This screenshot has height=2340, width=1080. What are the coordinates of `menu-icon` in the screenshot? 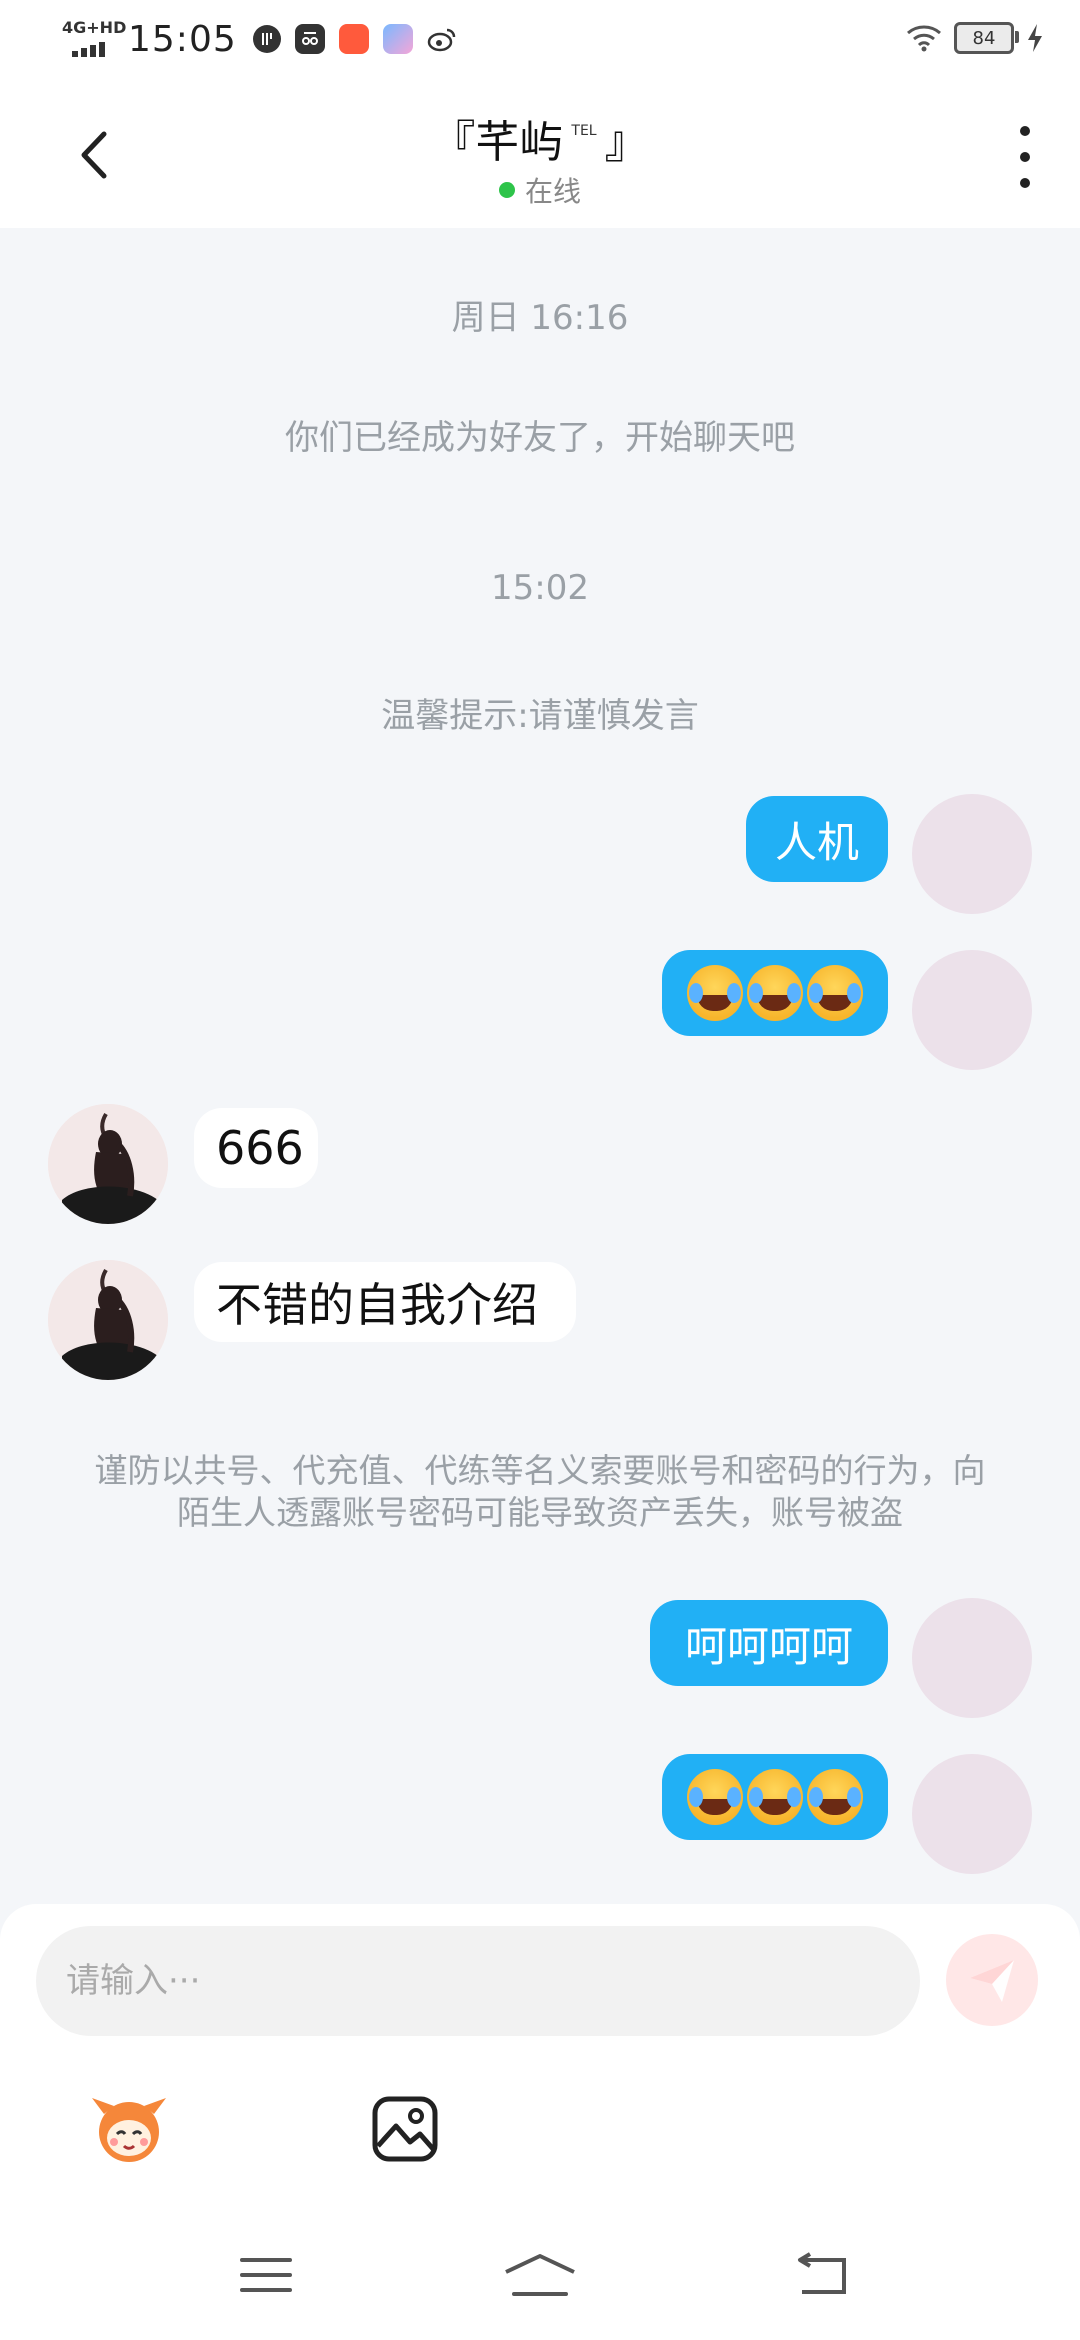 It's located at (266, 2275).